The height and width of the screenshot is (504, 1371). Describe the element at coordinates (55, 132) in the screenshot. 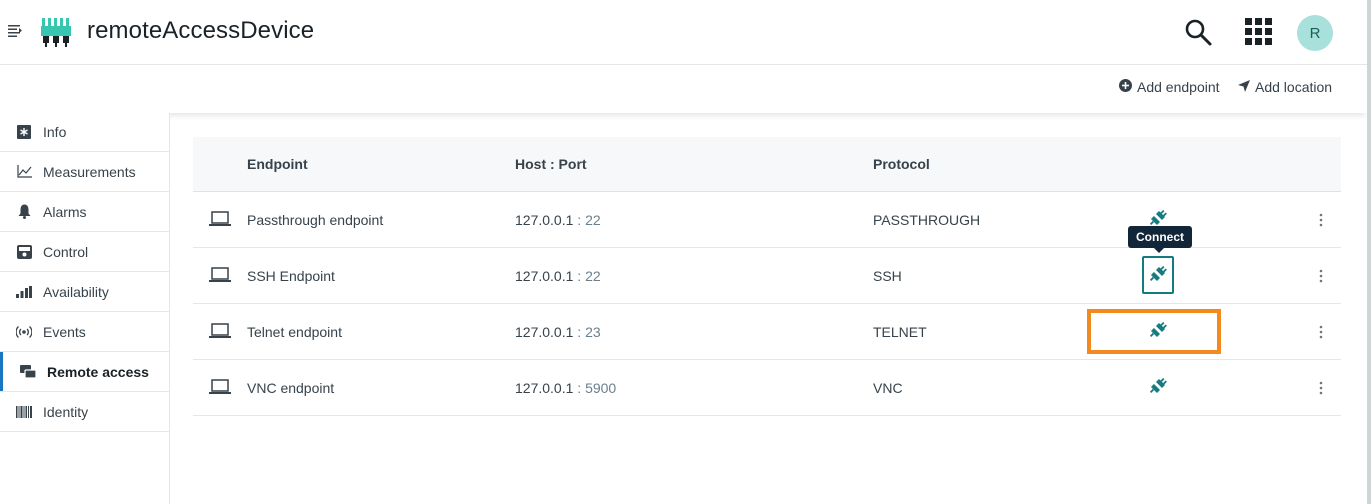

I see `sidebar-item-label: Info` at that location.